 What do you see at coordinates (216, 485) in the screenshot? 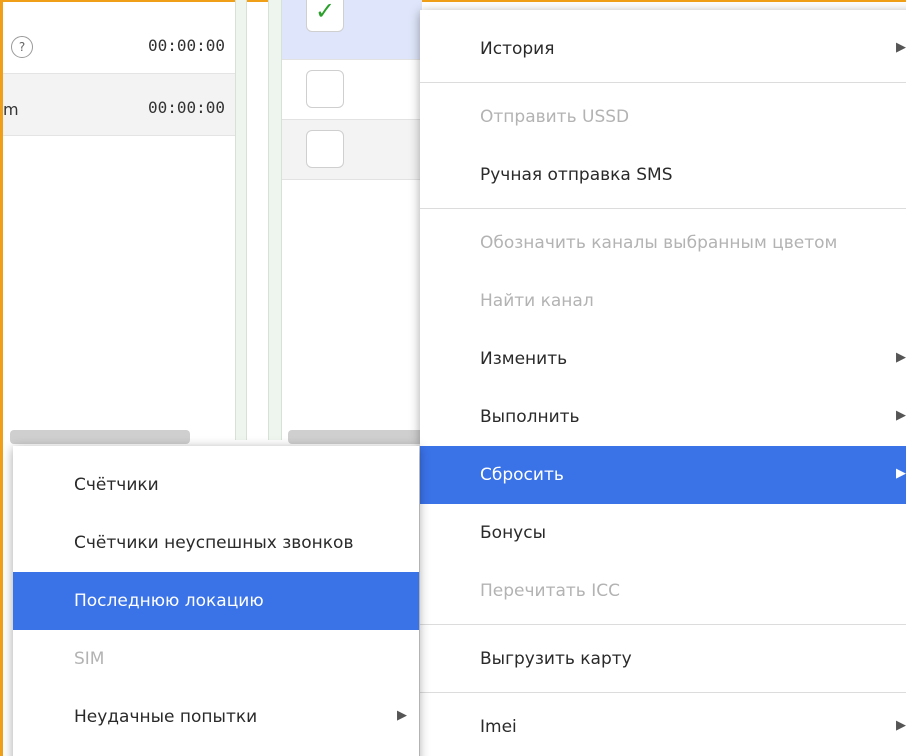
I see `menu-item-counters: Счётчики` at bounding box center [216, 485].